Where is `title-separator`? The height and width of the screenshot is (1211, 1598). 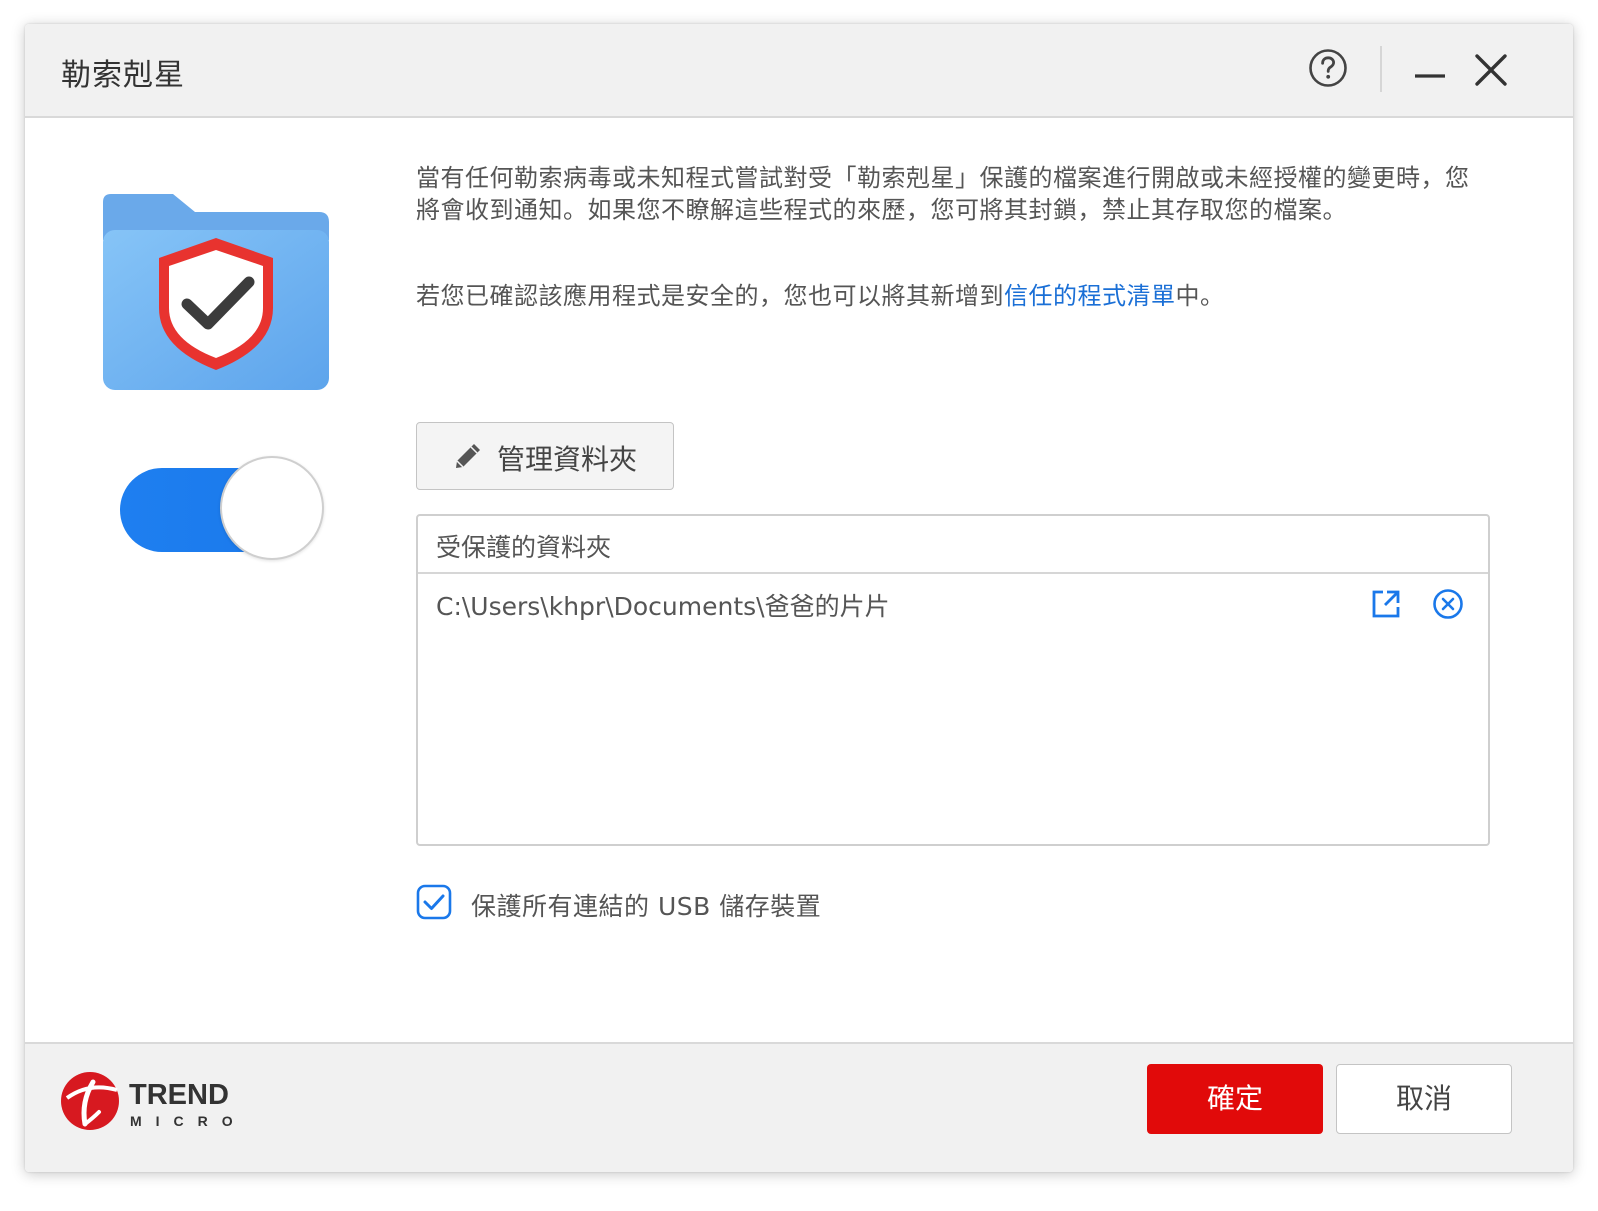 title-separator is located at coordinates (1381, 69).